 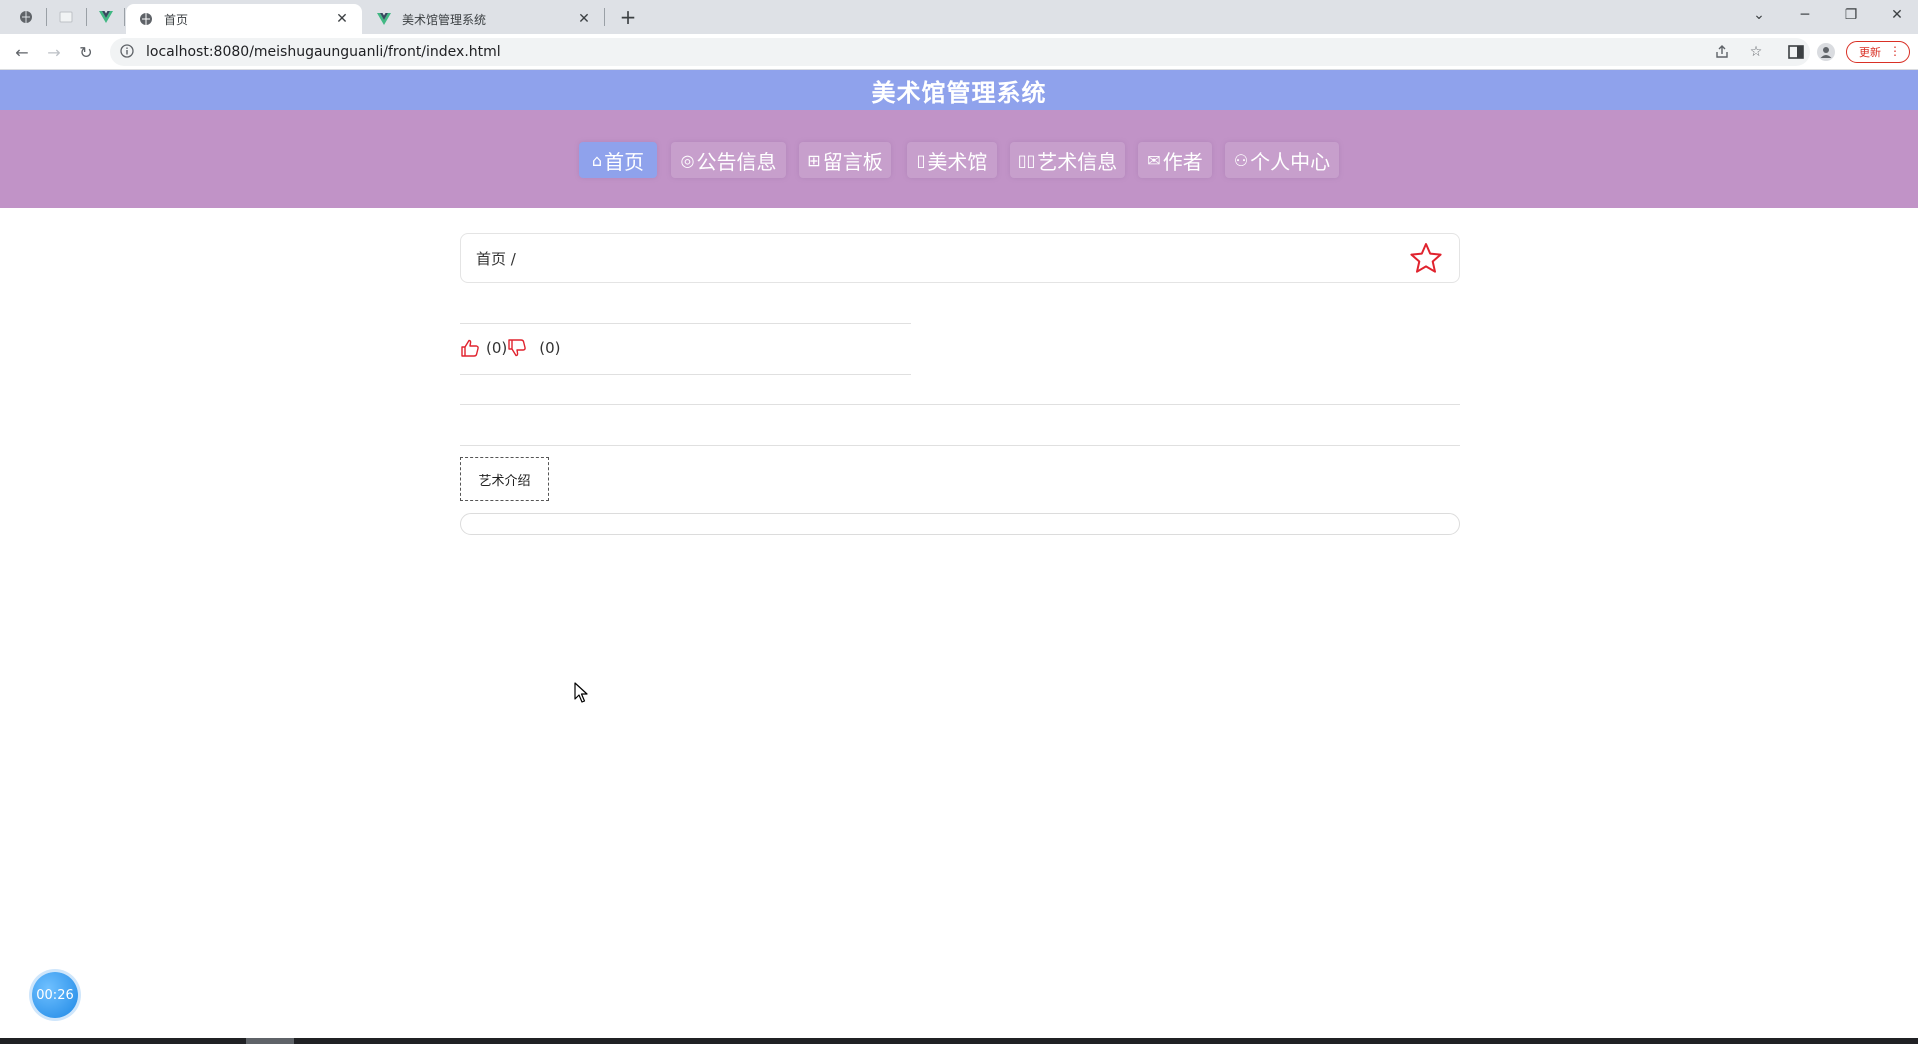 I want to click on thumbs-down-icon, so click(x=517, y=348).